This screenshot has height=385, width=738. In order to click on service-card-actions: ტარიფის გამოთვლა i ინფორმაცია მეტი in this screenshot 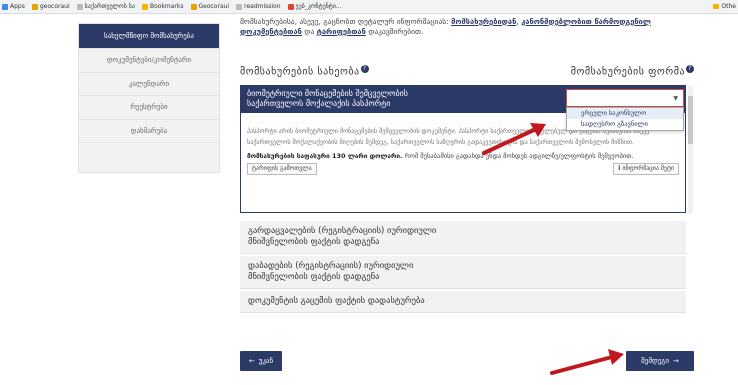, I will do `click(463, 170)`.